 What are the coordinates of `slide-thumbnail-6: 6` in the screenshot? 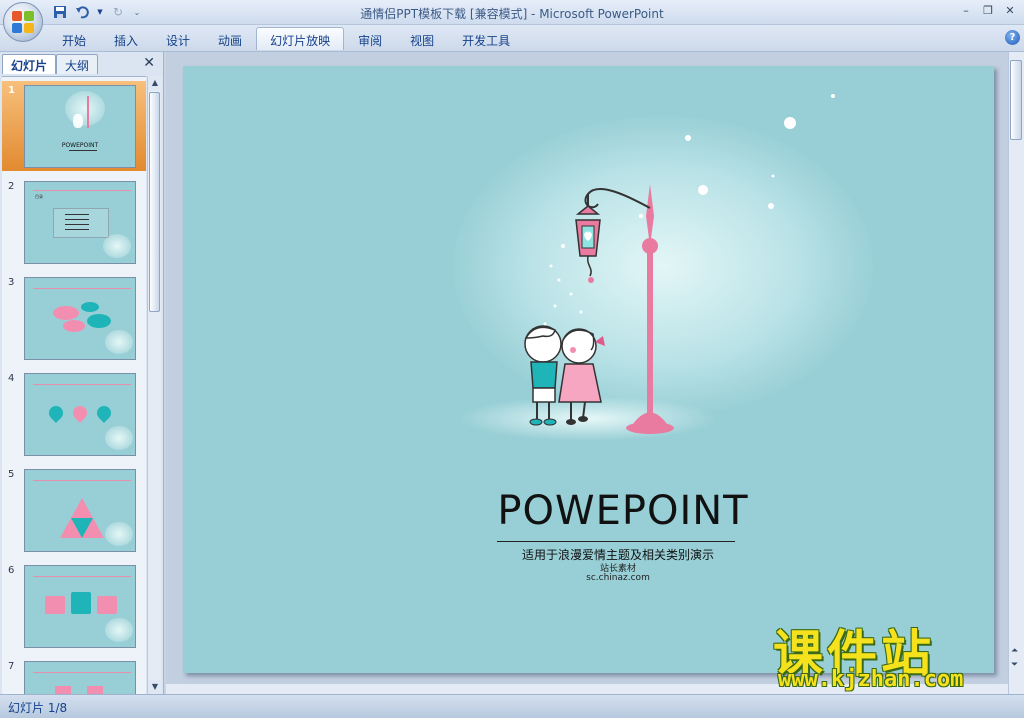 It's located at (74, 606).